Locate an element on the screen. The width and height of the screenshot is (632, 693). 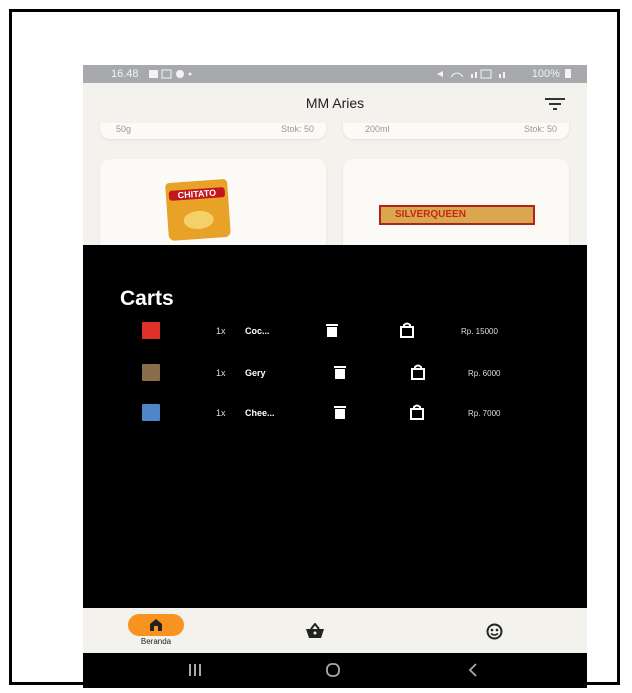
status-battery: 100% is located at coordinates (551, 74).